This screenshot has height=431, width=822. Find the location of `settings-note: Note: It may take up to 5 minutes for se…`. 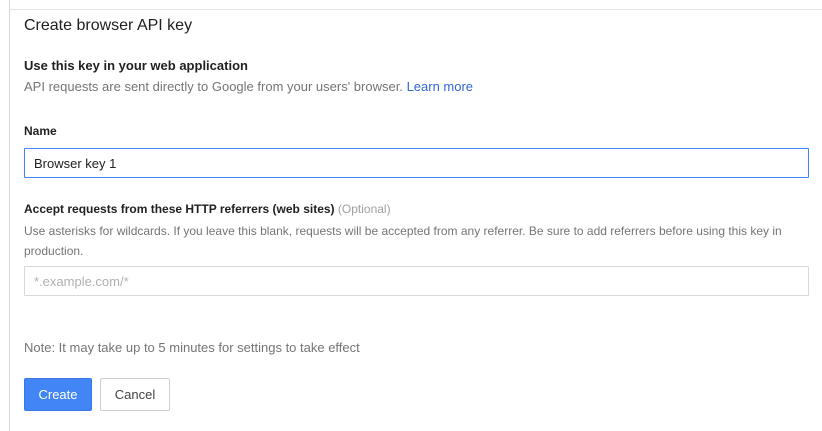

settings-note: Note: It may take up to 5 minutes for se… is located at coordinates (192, 347).